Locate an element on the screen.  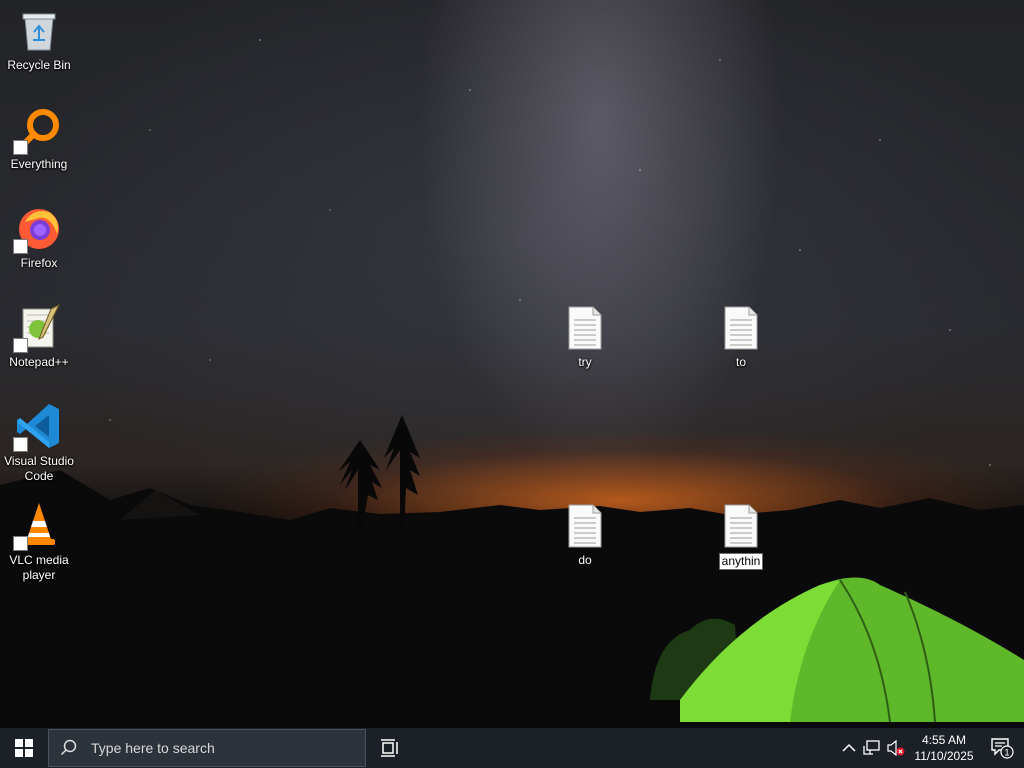
desktop-icon-notepad-plus-plus: Notepad++ is located at coordinates (39, 336).